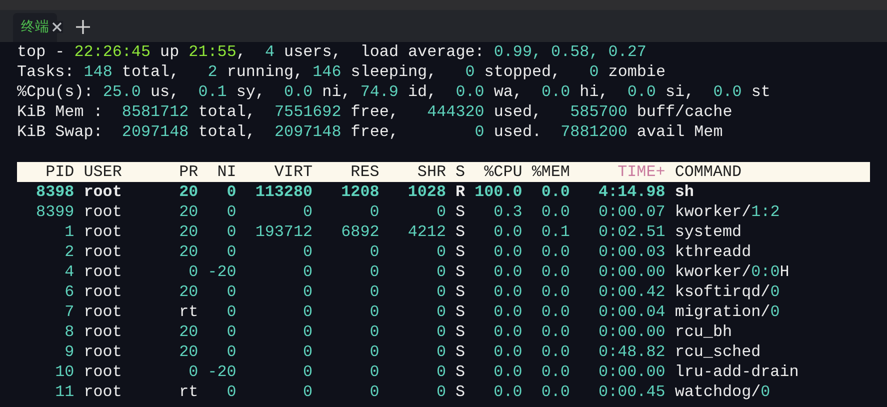 This screenshot has width=887, height=407. Describe the element at coordinates (59, 172) in the screenshot. I see `column-header: PID` at that location.